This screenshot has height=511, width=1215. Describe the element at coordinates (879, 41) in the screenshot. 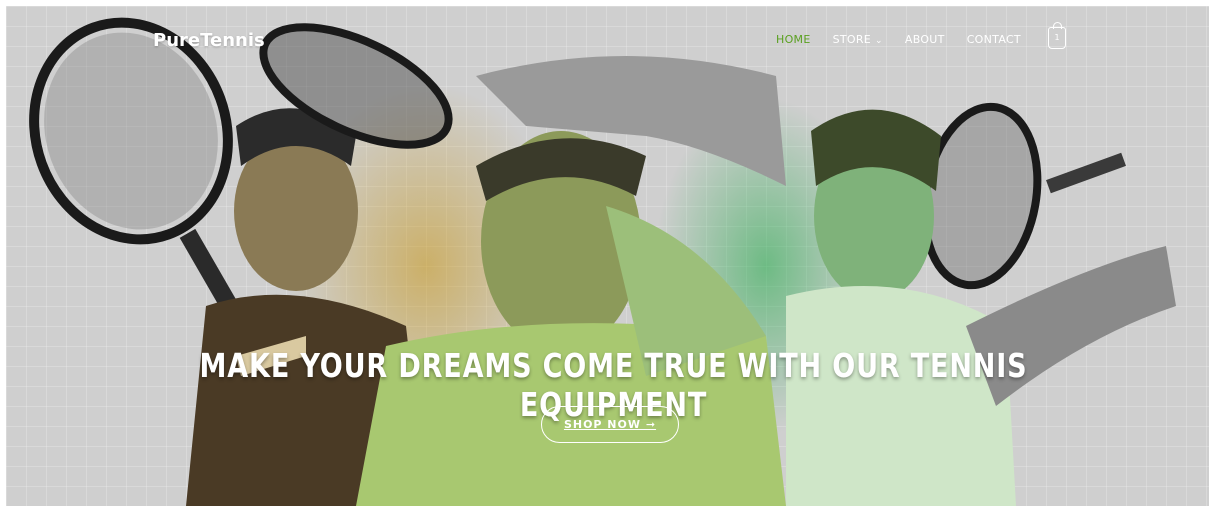

I see `chevron-down-icon: ⌄` at that location.